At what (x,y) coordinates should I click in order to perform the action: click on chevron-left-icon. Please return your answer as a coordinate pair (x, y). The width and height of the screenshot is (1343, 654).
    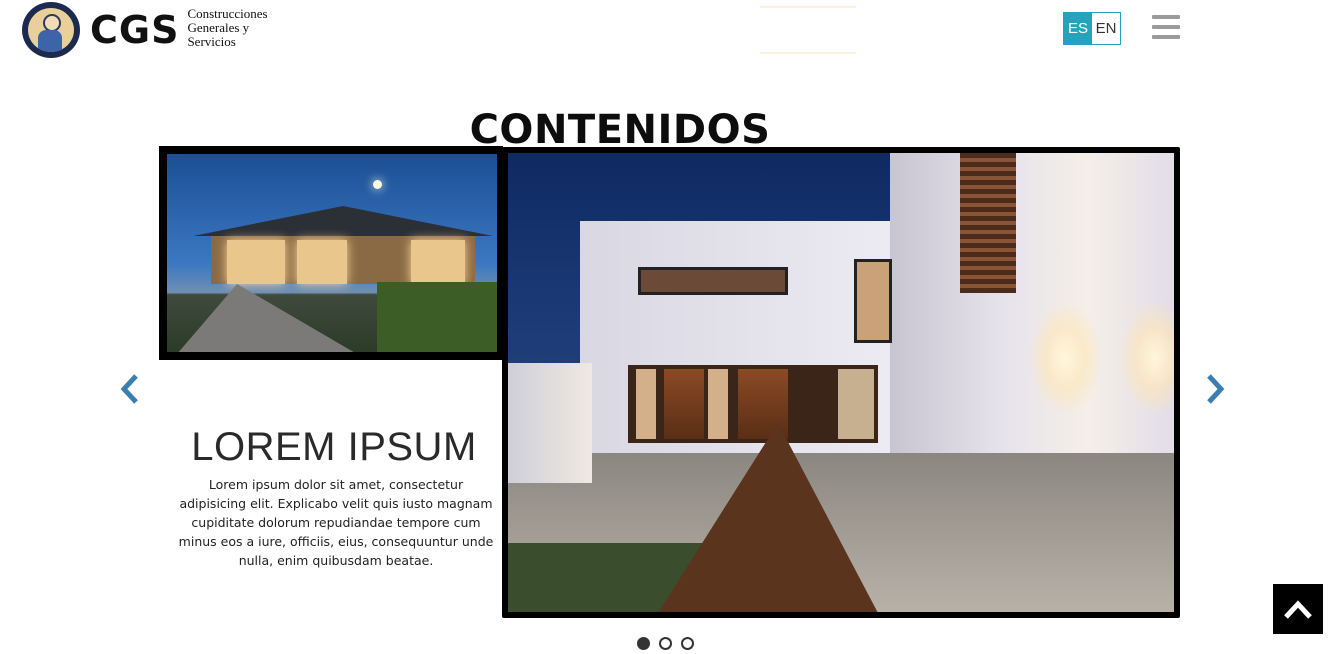
    Looking at the image, I should click on (130, 389).